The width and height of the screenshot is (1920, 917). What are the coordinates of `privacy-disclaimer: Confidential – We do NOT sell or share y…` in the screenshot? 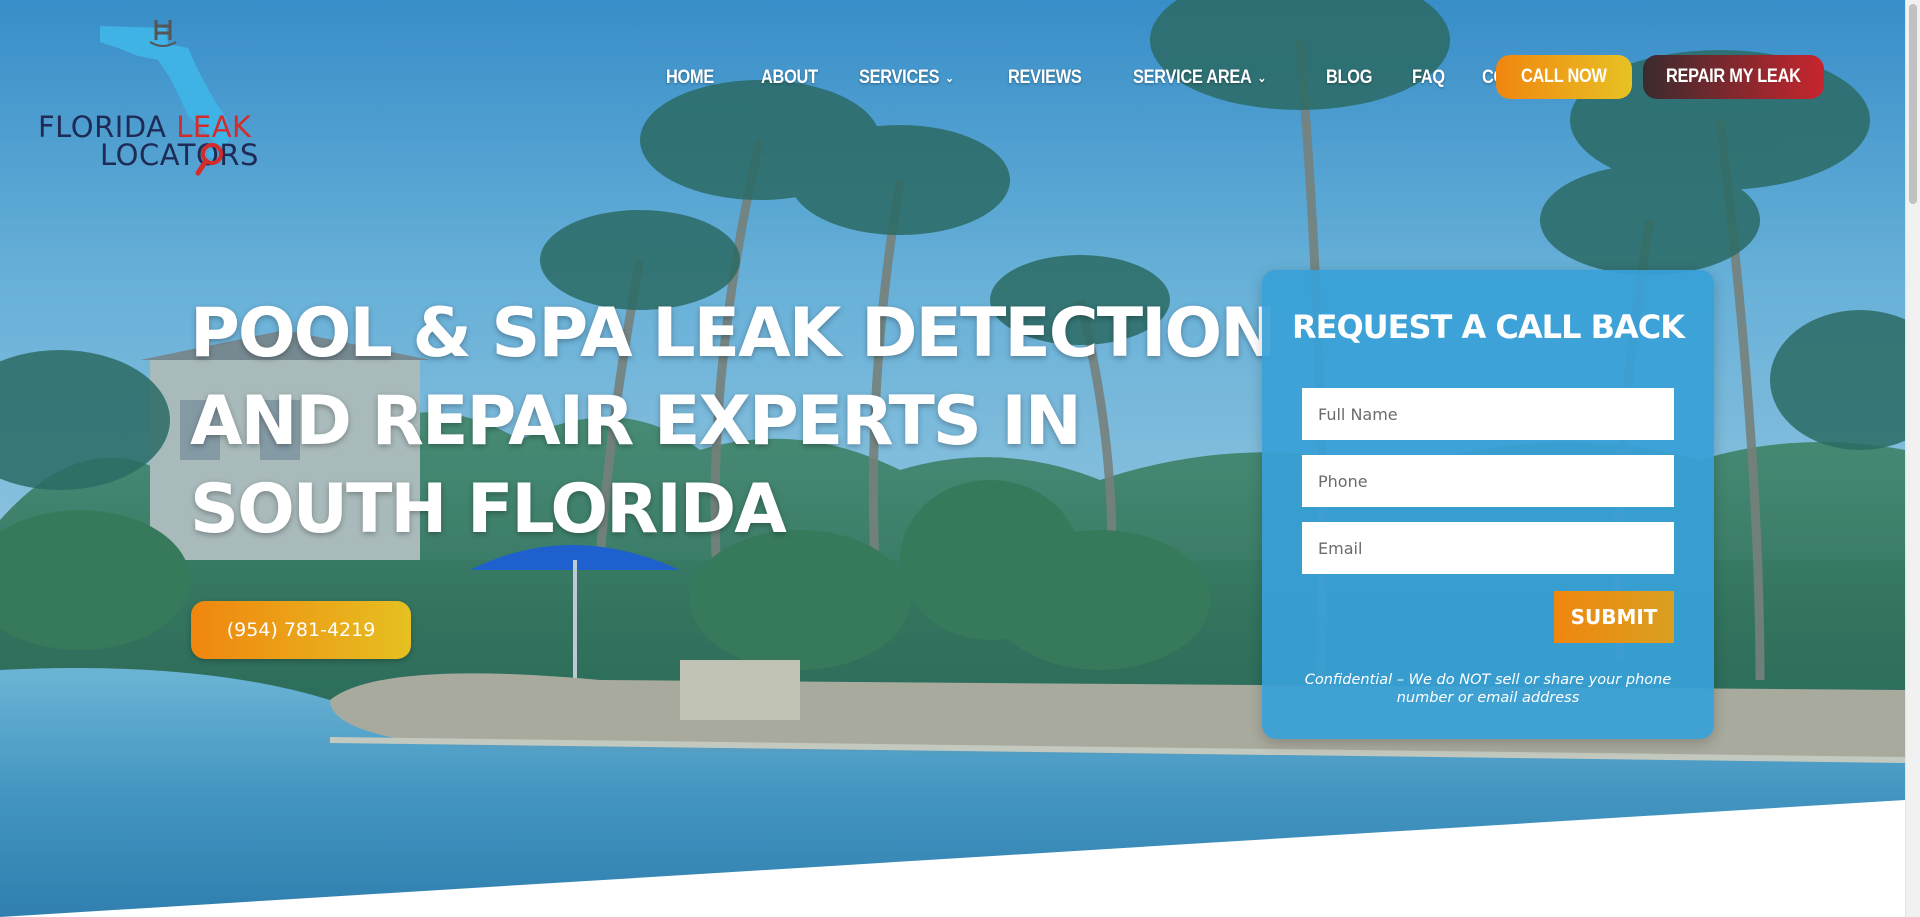 It's located at (1488, 689).